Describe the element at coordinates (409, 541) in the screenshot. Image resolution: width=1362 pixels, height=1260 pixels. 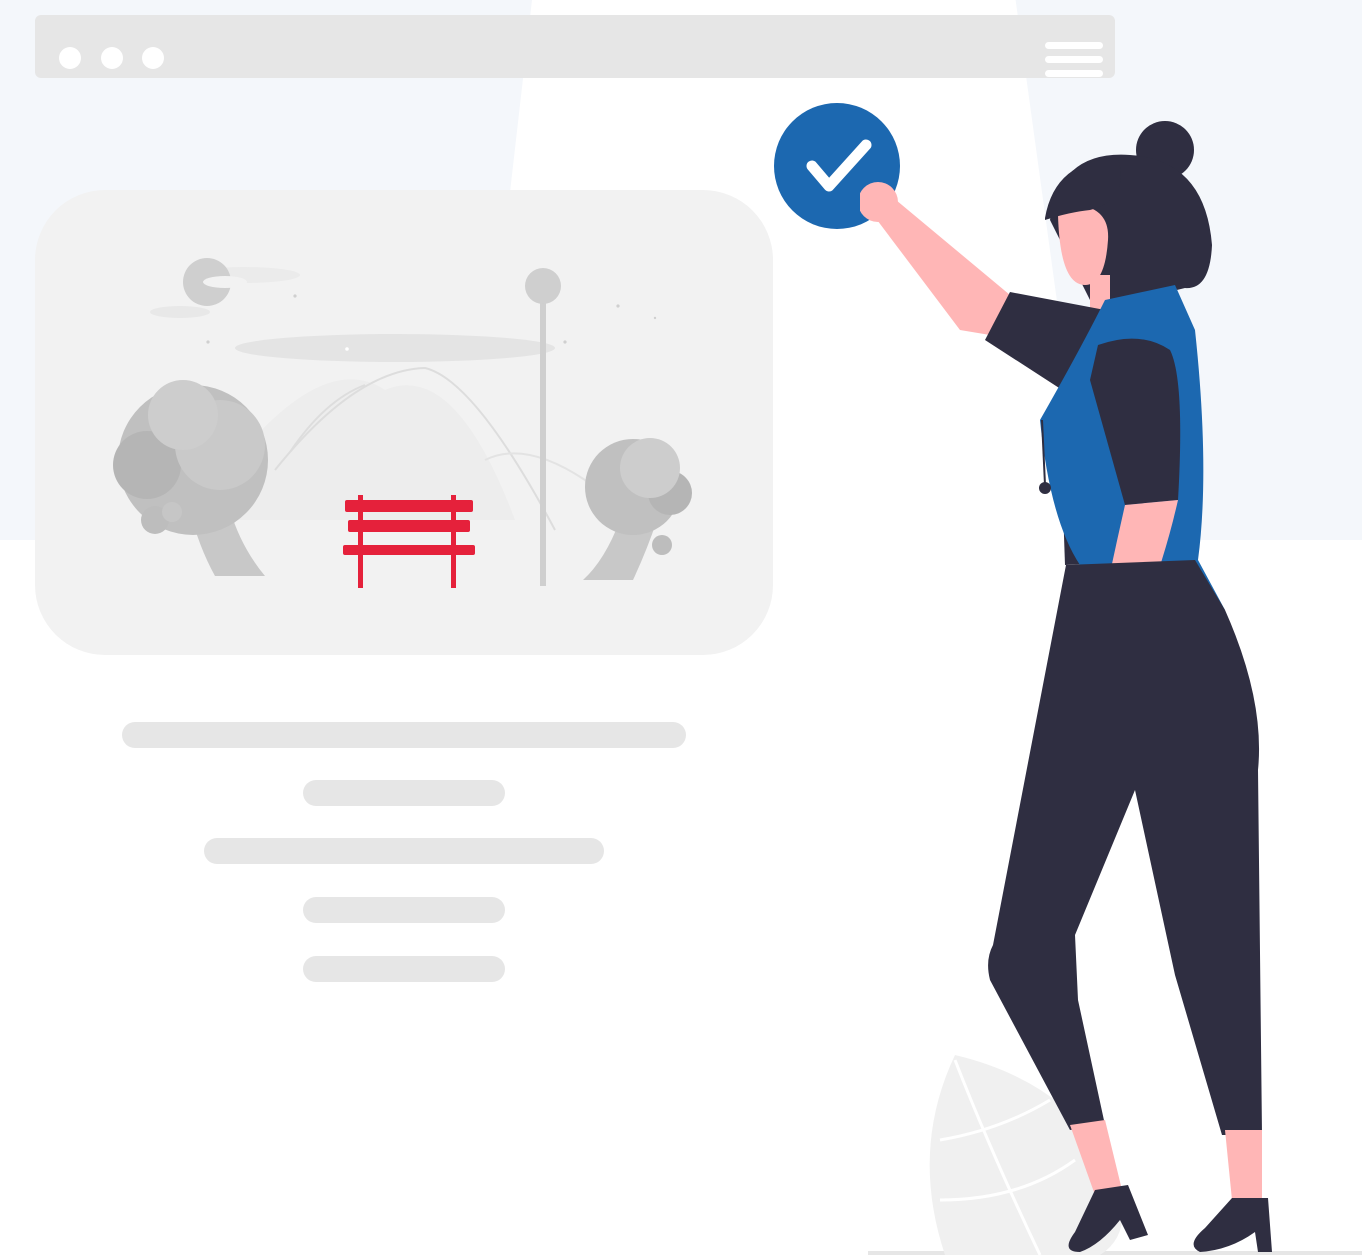
I see `bench-icon` at that location.